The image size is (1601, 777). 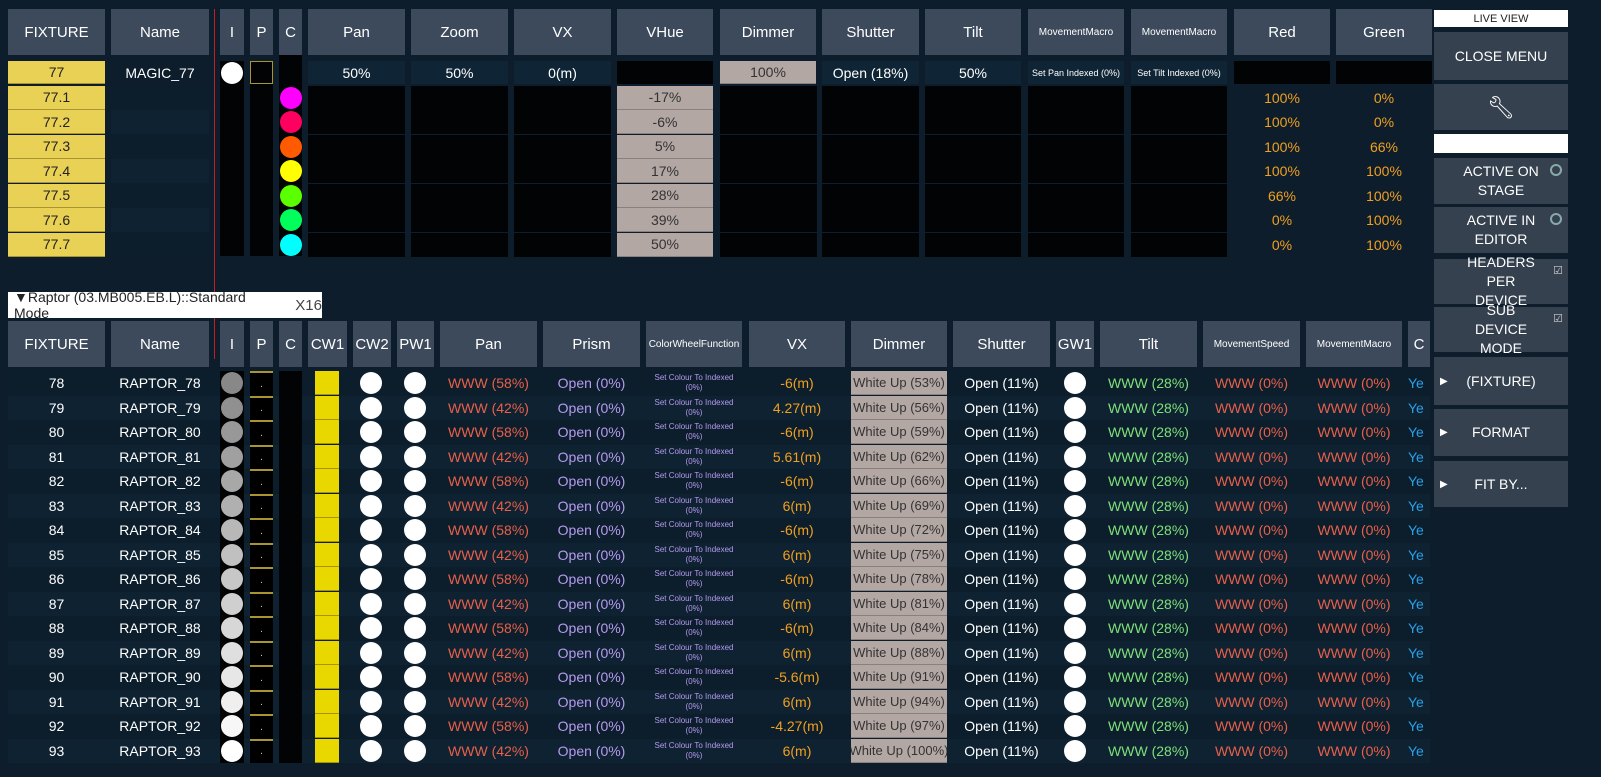 I want to click on value-red: 100%, so click(x=1282, y=122).